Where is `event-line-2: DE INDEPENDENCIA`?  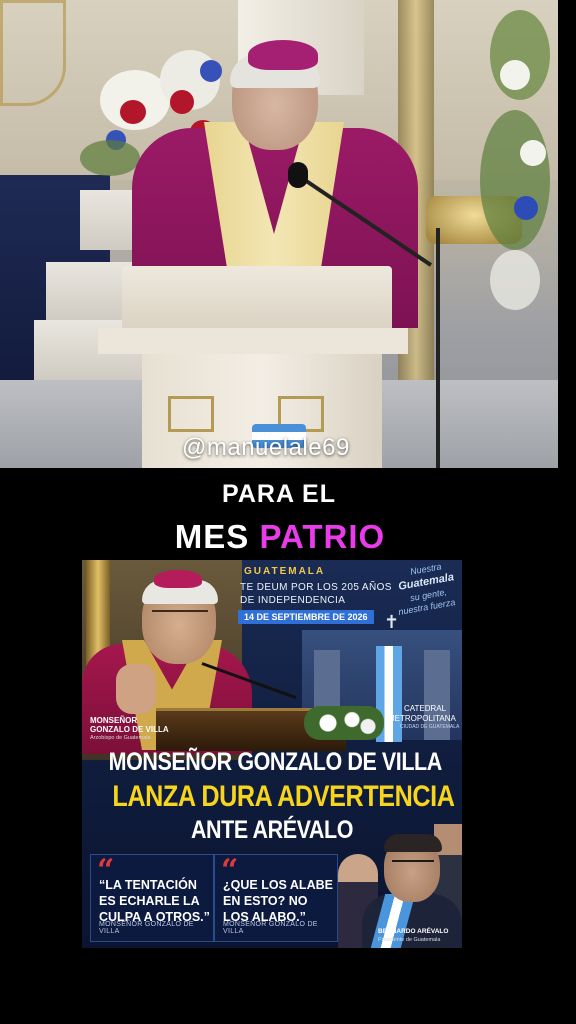
event-line-2: DE INDEPENDENCIA is located at coordinates (293, 600).